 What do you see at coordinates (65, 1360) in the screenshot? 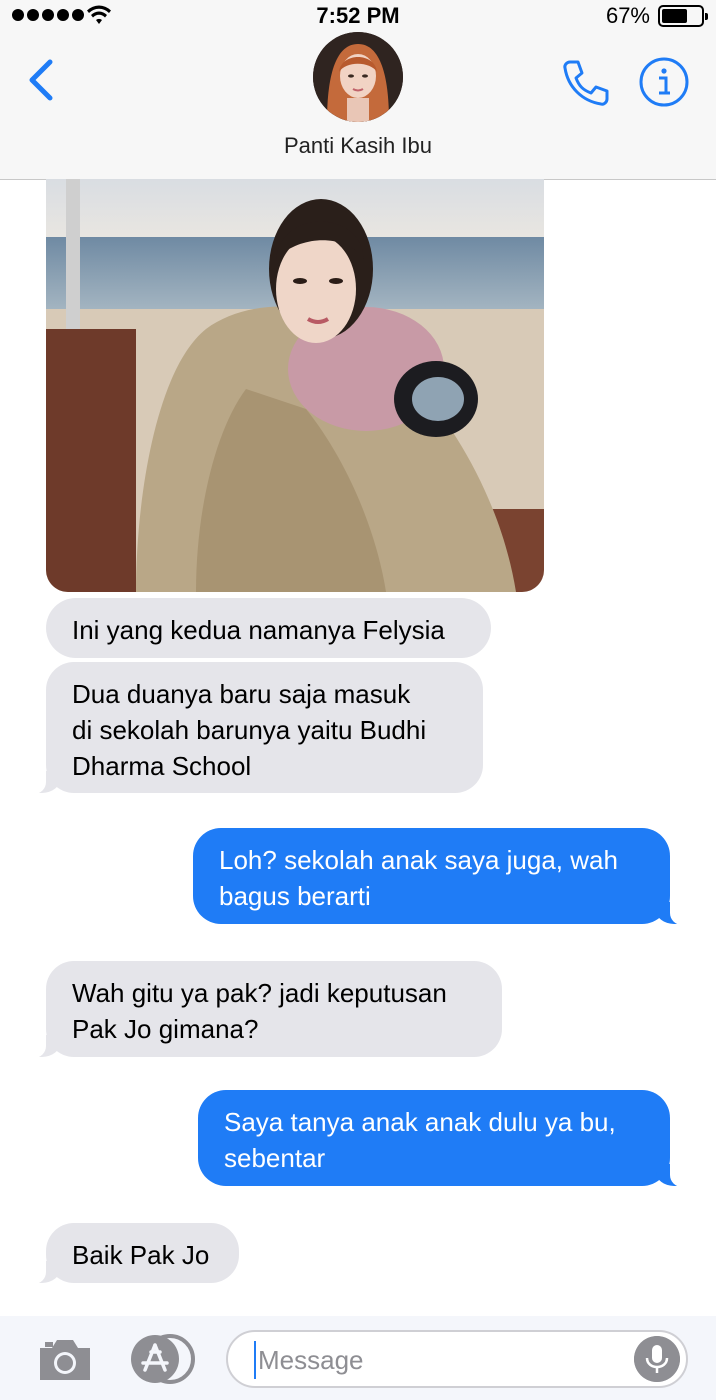
I see `camera-icon` at bounding box center [65, 1360].